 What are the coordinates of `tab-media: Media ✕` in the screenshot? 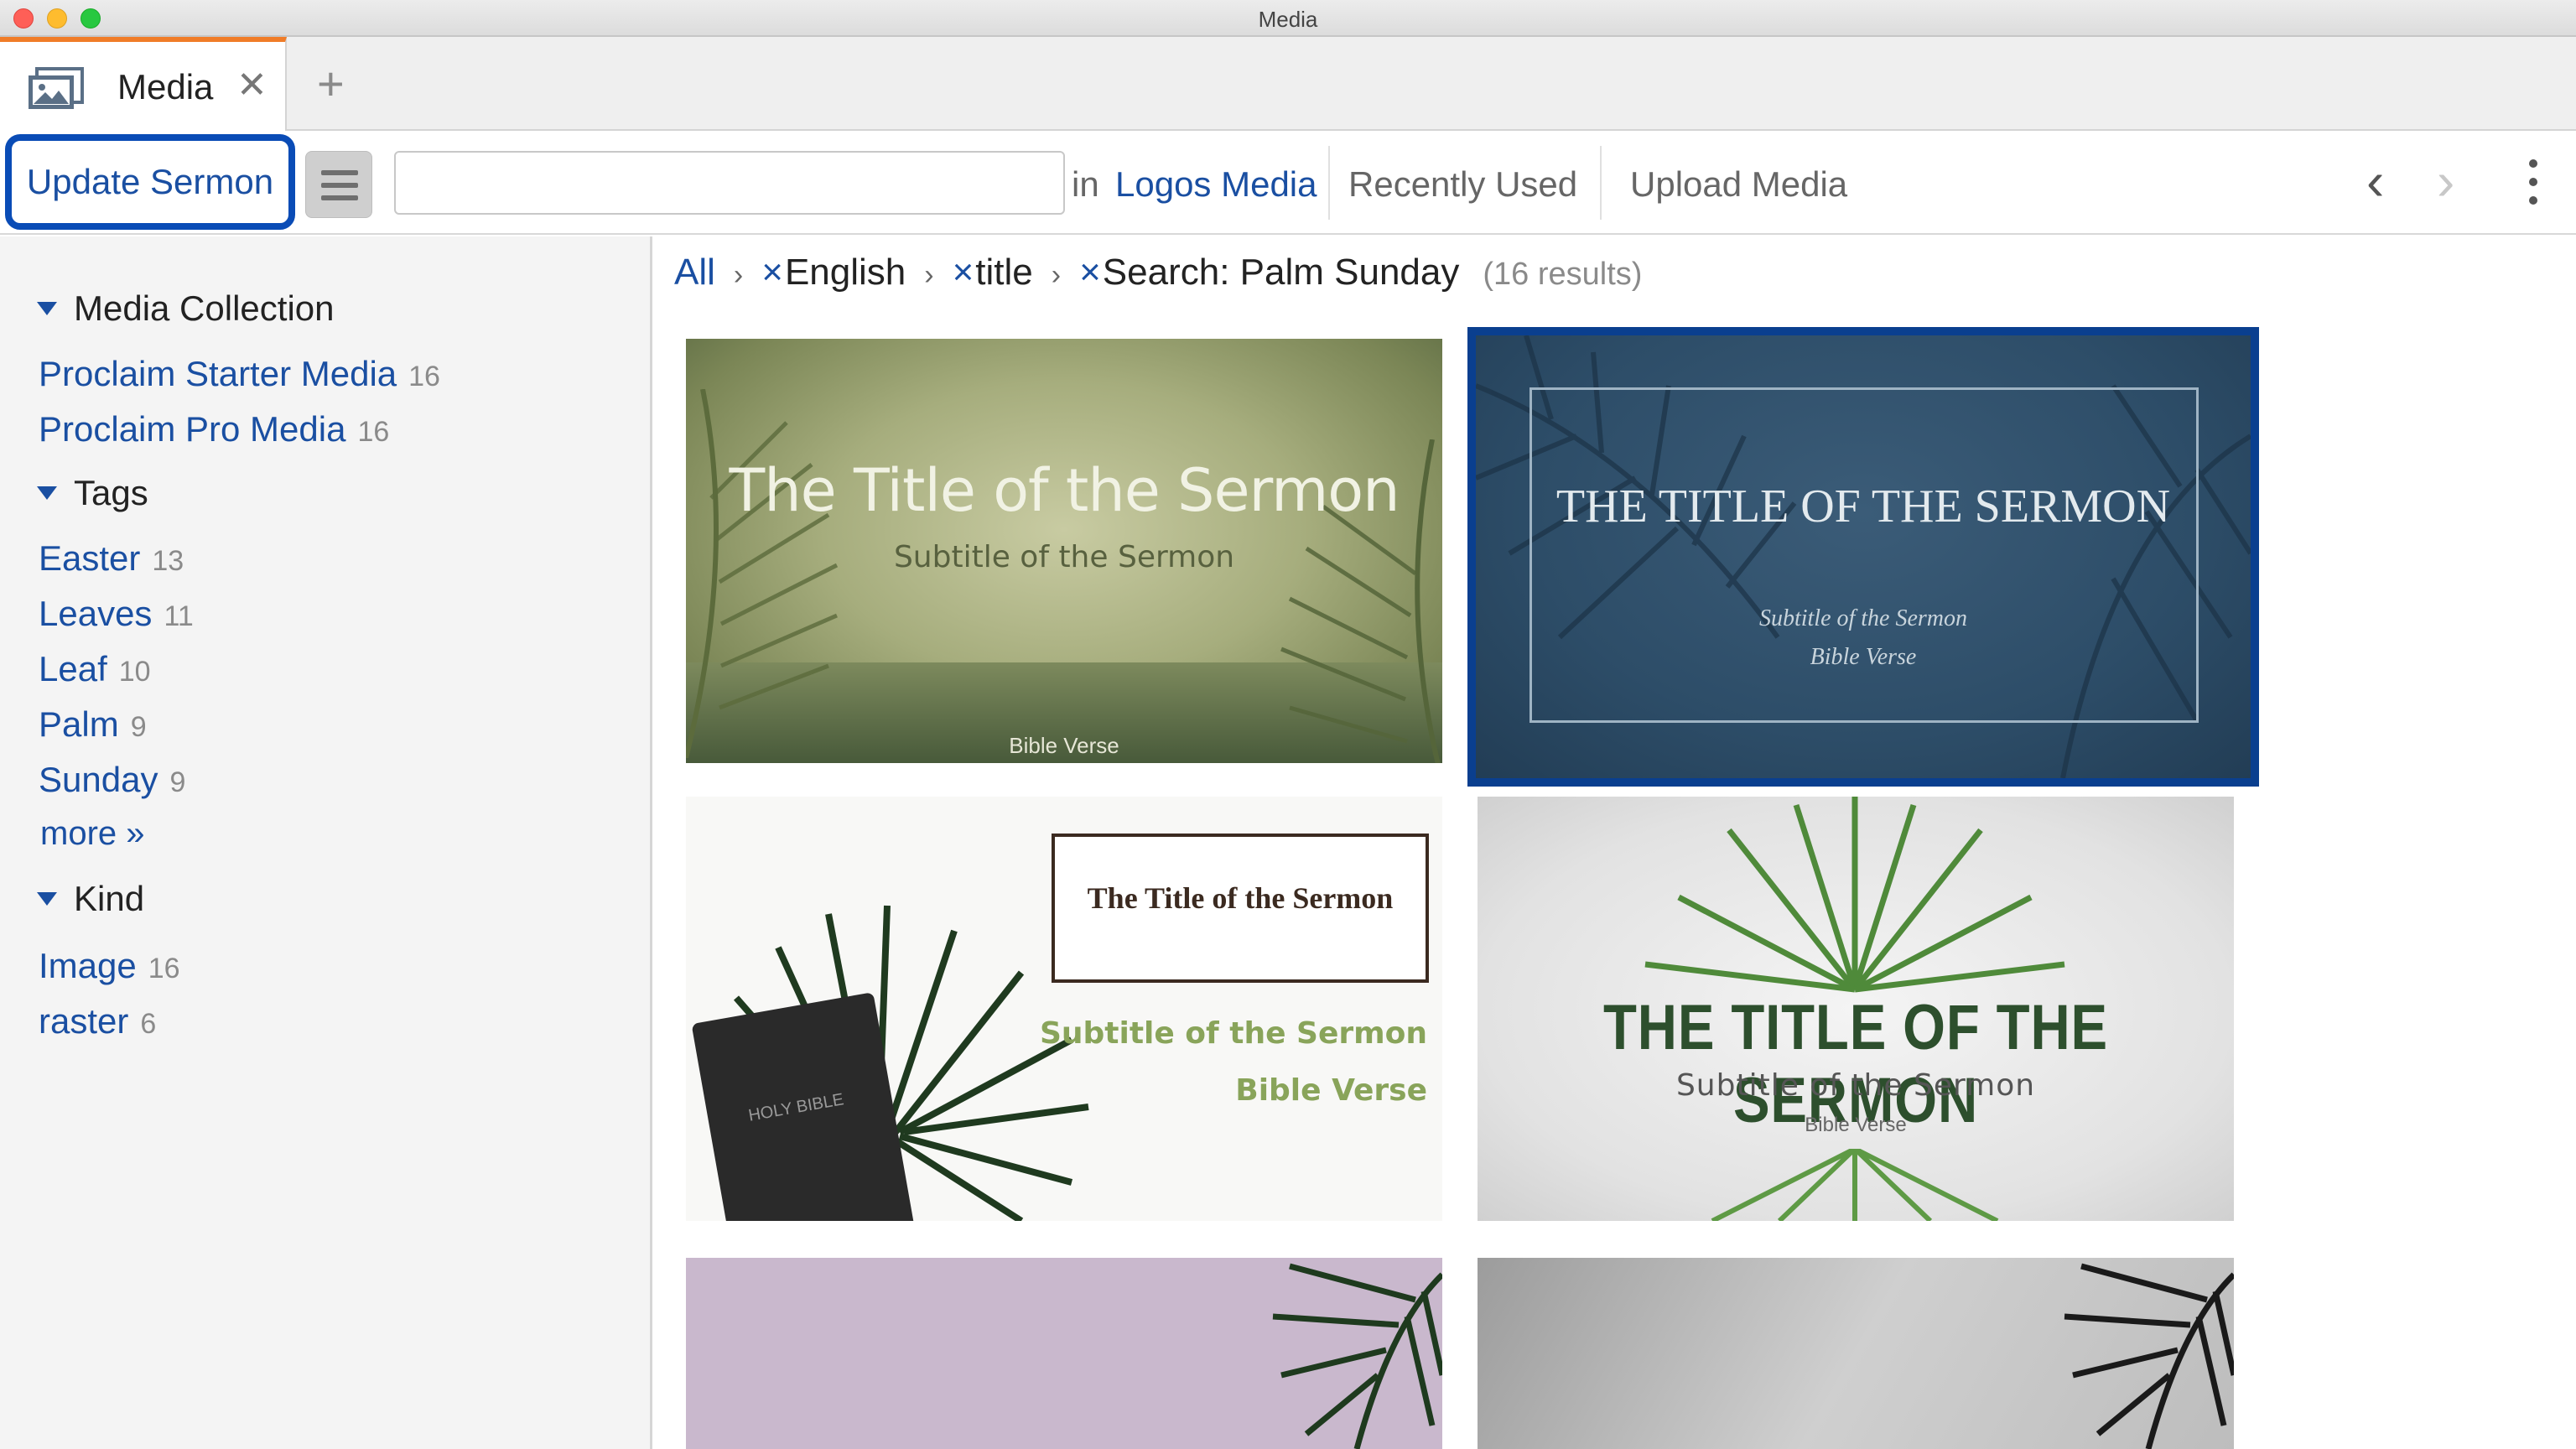 It's located at (143, 84).